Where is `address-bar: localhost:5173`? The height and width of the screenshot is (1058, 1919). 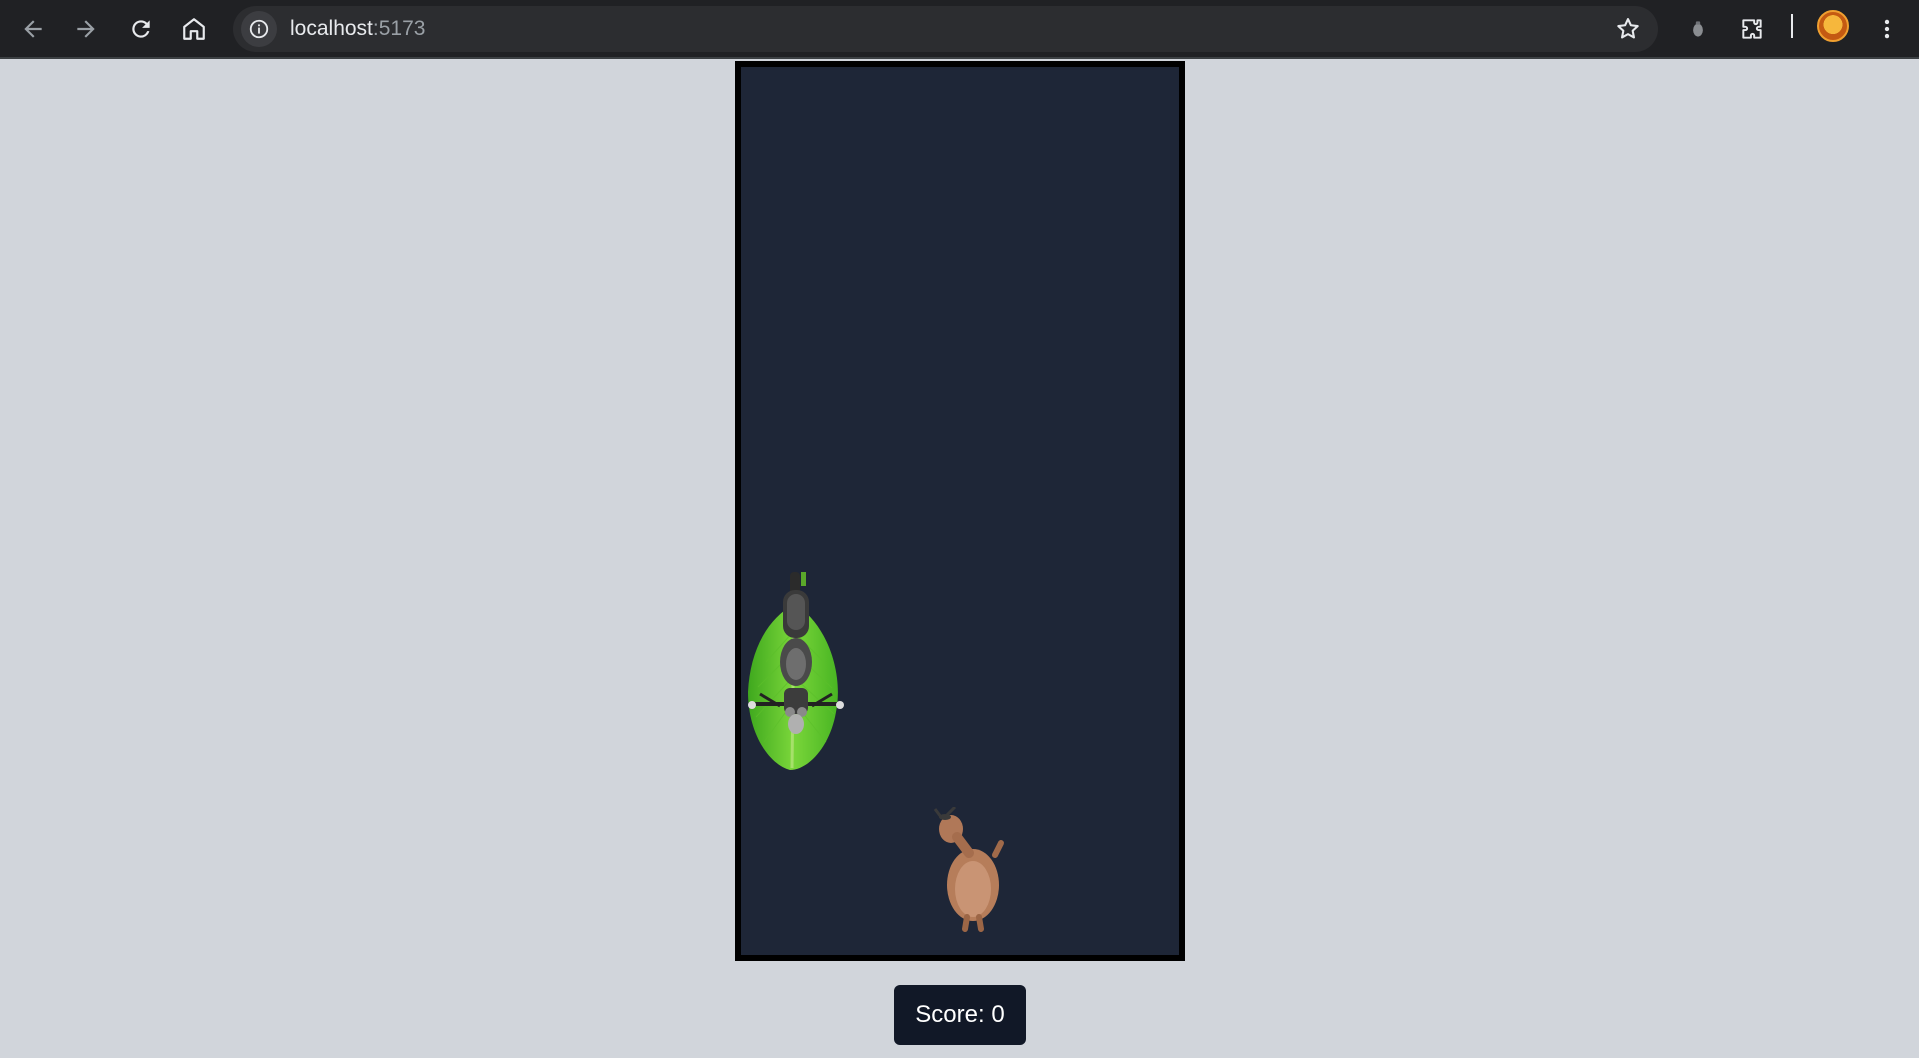 address-bar: localhost:5173 is located at coordinates (945, 29).